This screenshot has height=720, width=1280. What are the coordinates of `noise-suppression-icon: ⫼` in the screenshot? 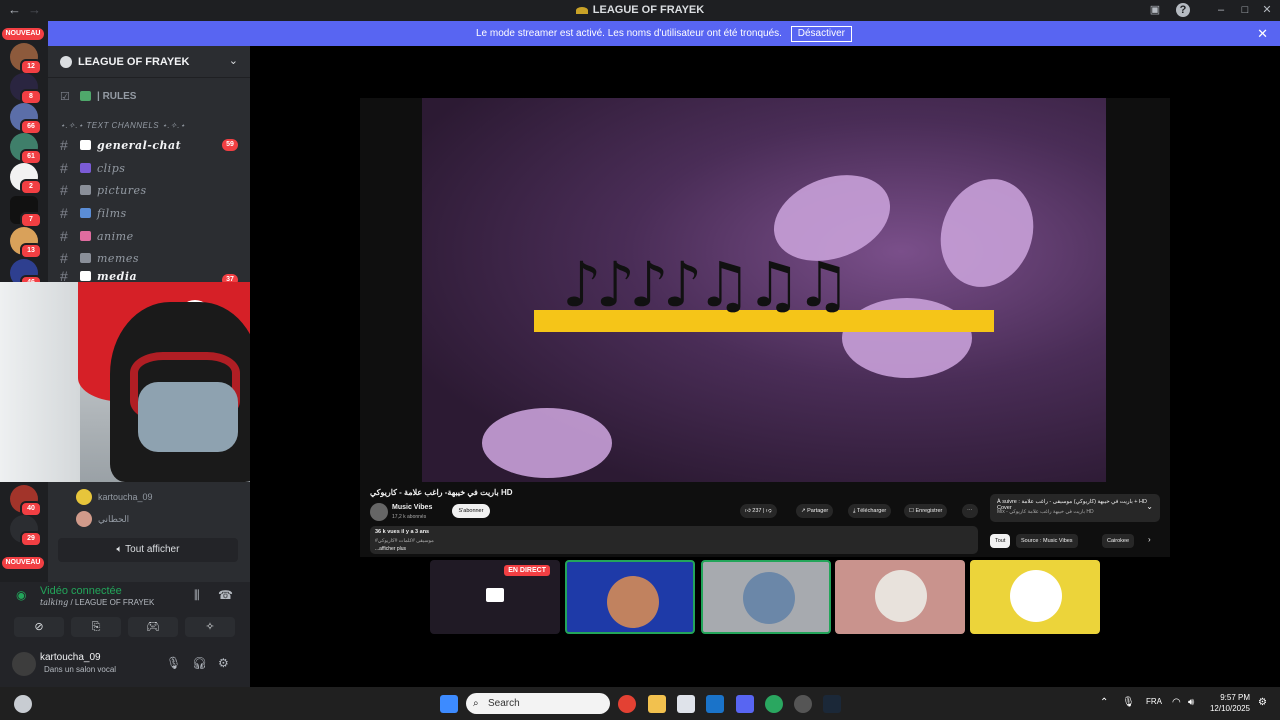 It's located at (197, 595).